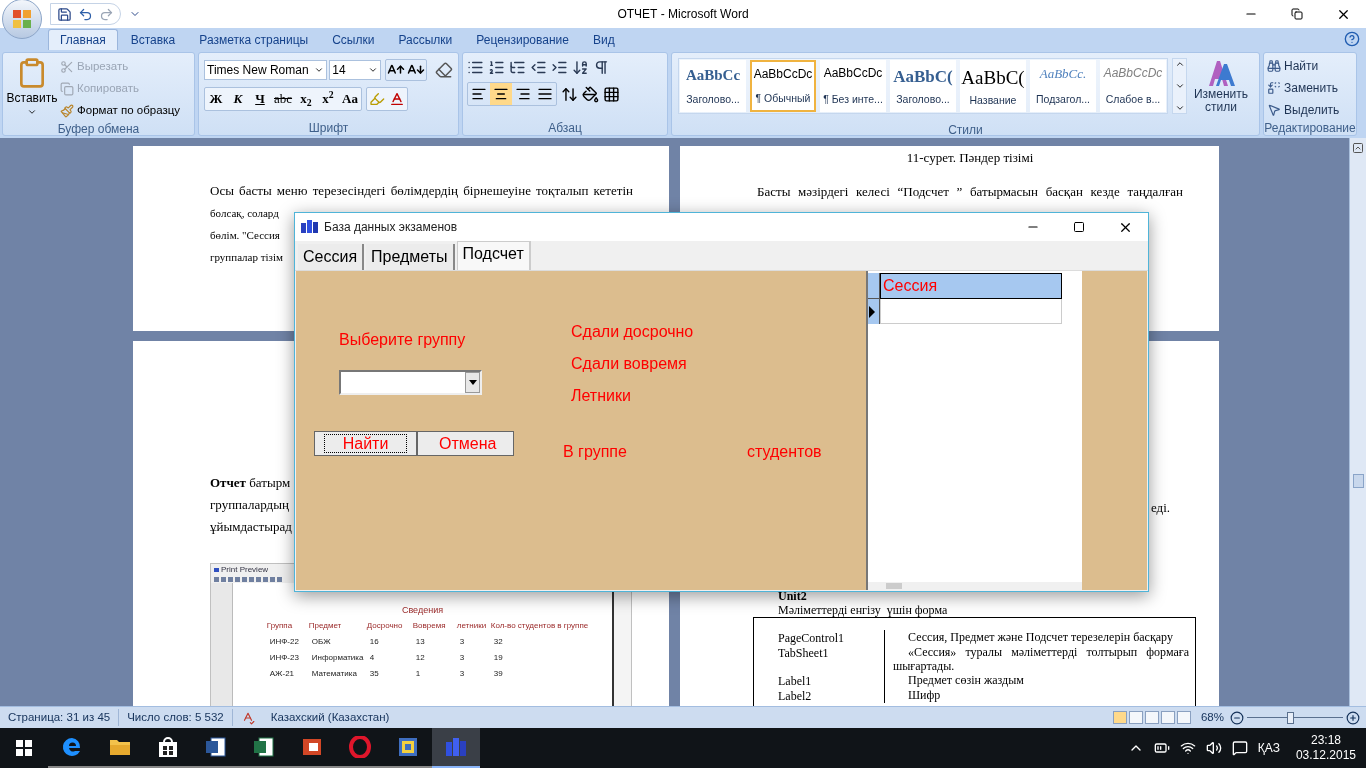 This screenshot has height=768, width=1366. Describe the element at coordinates (1357, 422) in the screenshot. I see `vertical-scrollbar` at that location.